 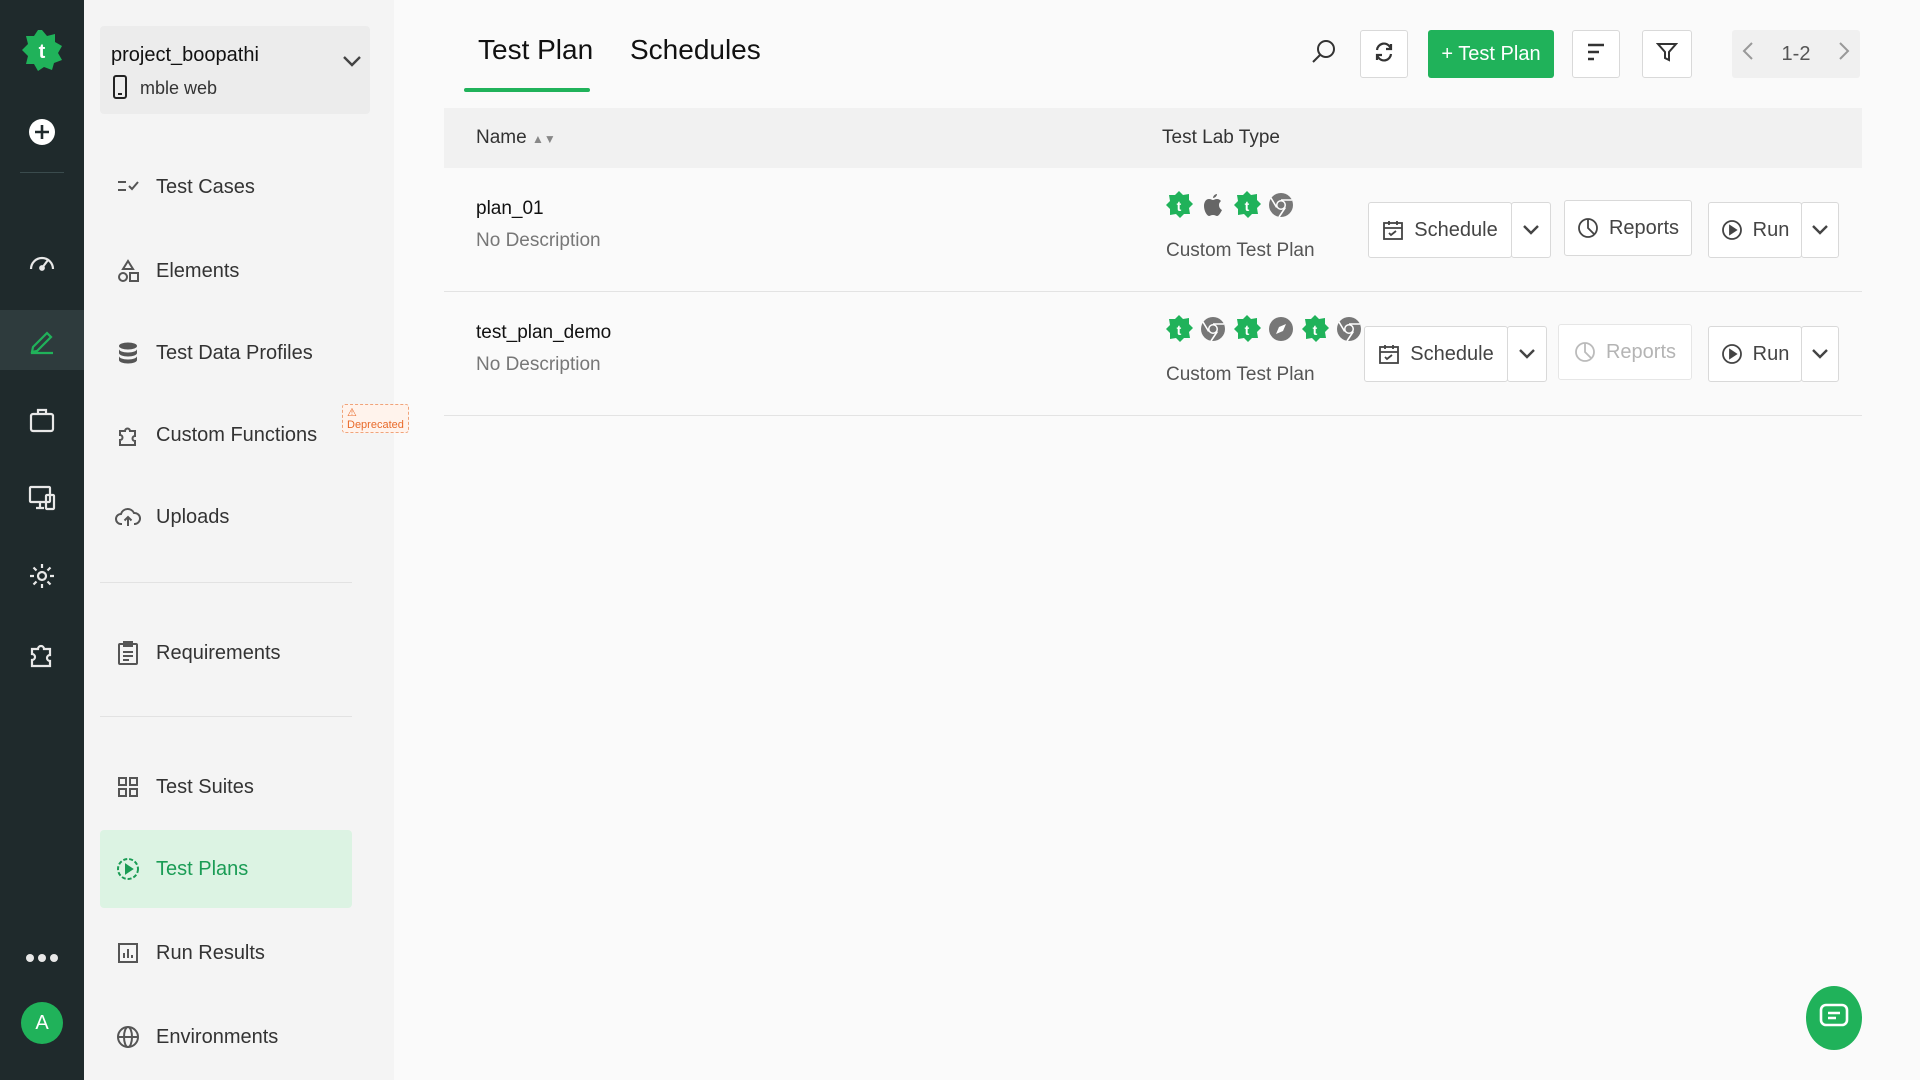 I want to click on sidebar-item-uploads: Uploads, so click(x=226, y=517).